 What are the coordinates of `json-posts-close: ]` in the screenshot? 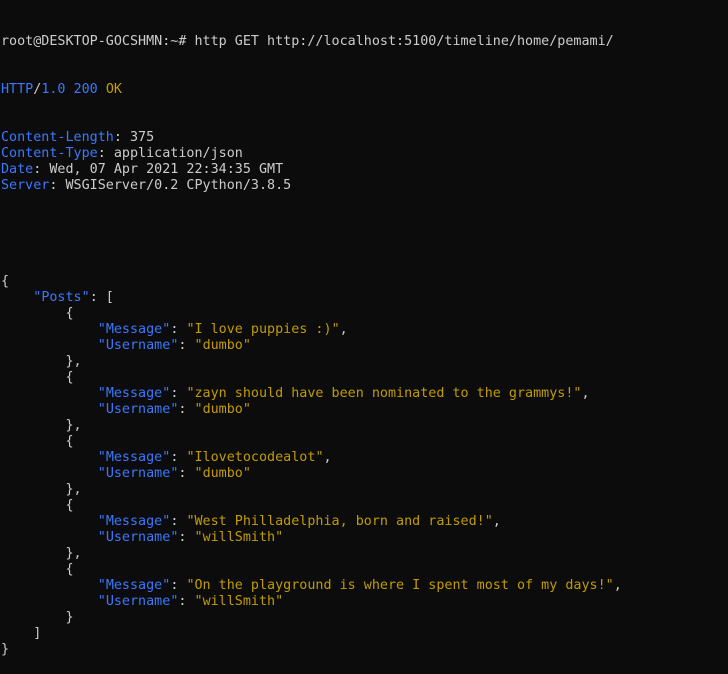 It's located at (364, 634).